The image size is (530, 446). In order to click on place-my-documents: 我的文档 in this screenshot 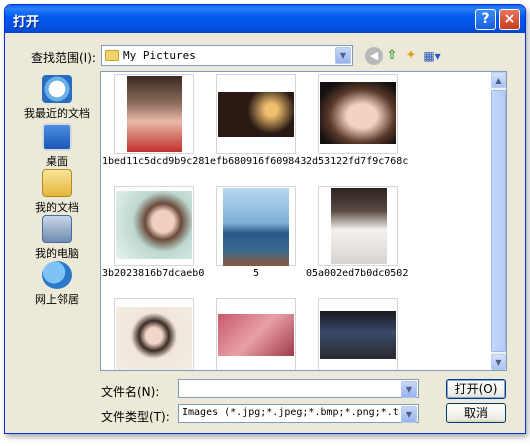, I will do `click(57, 192)`.